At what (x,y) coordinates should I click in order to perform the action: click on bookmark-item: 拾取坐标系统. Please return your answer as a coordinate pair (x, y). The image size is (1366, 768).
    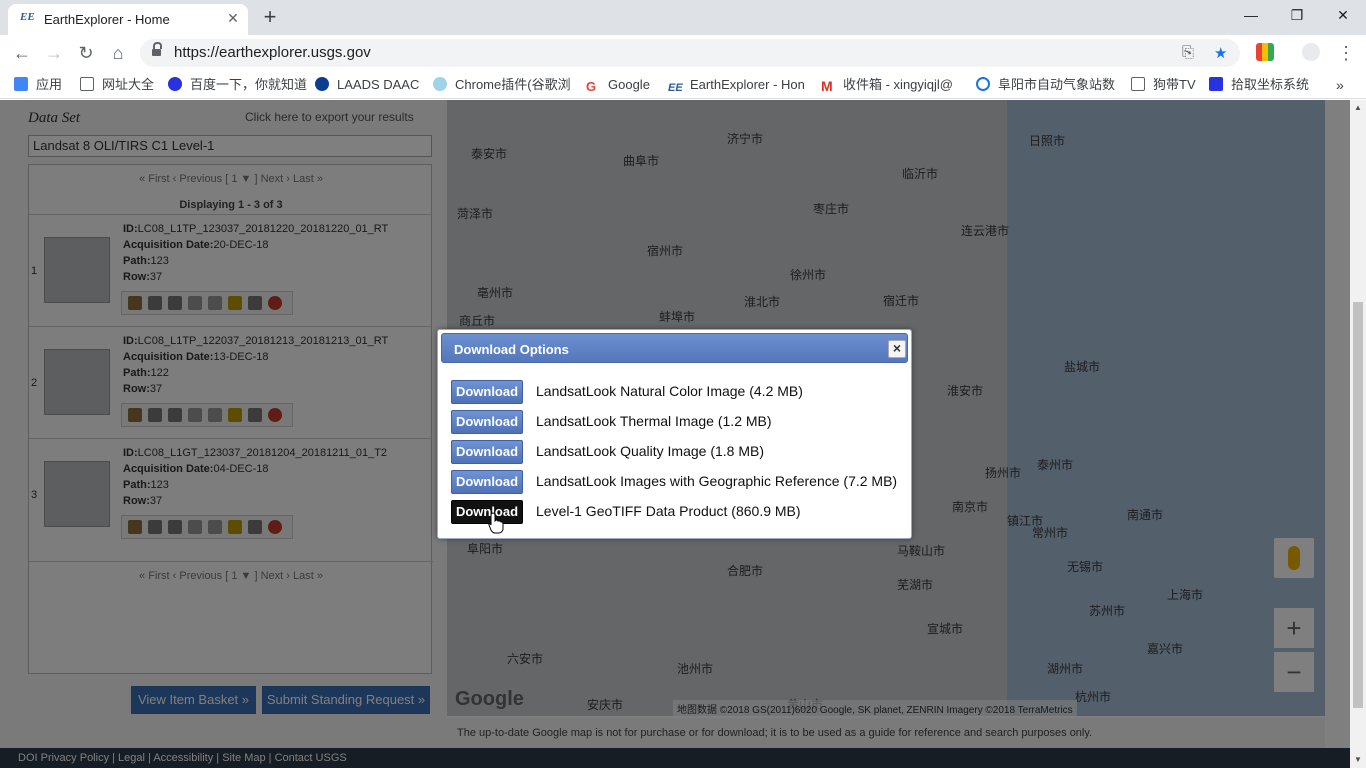
    Looking at the image, I should click on (1259, 85).